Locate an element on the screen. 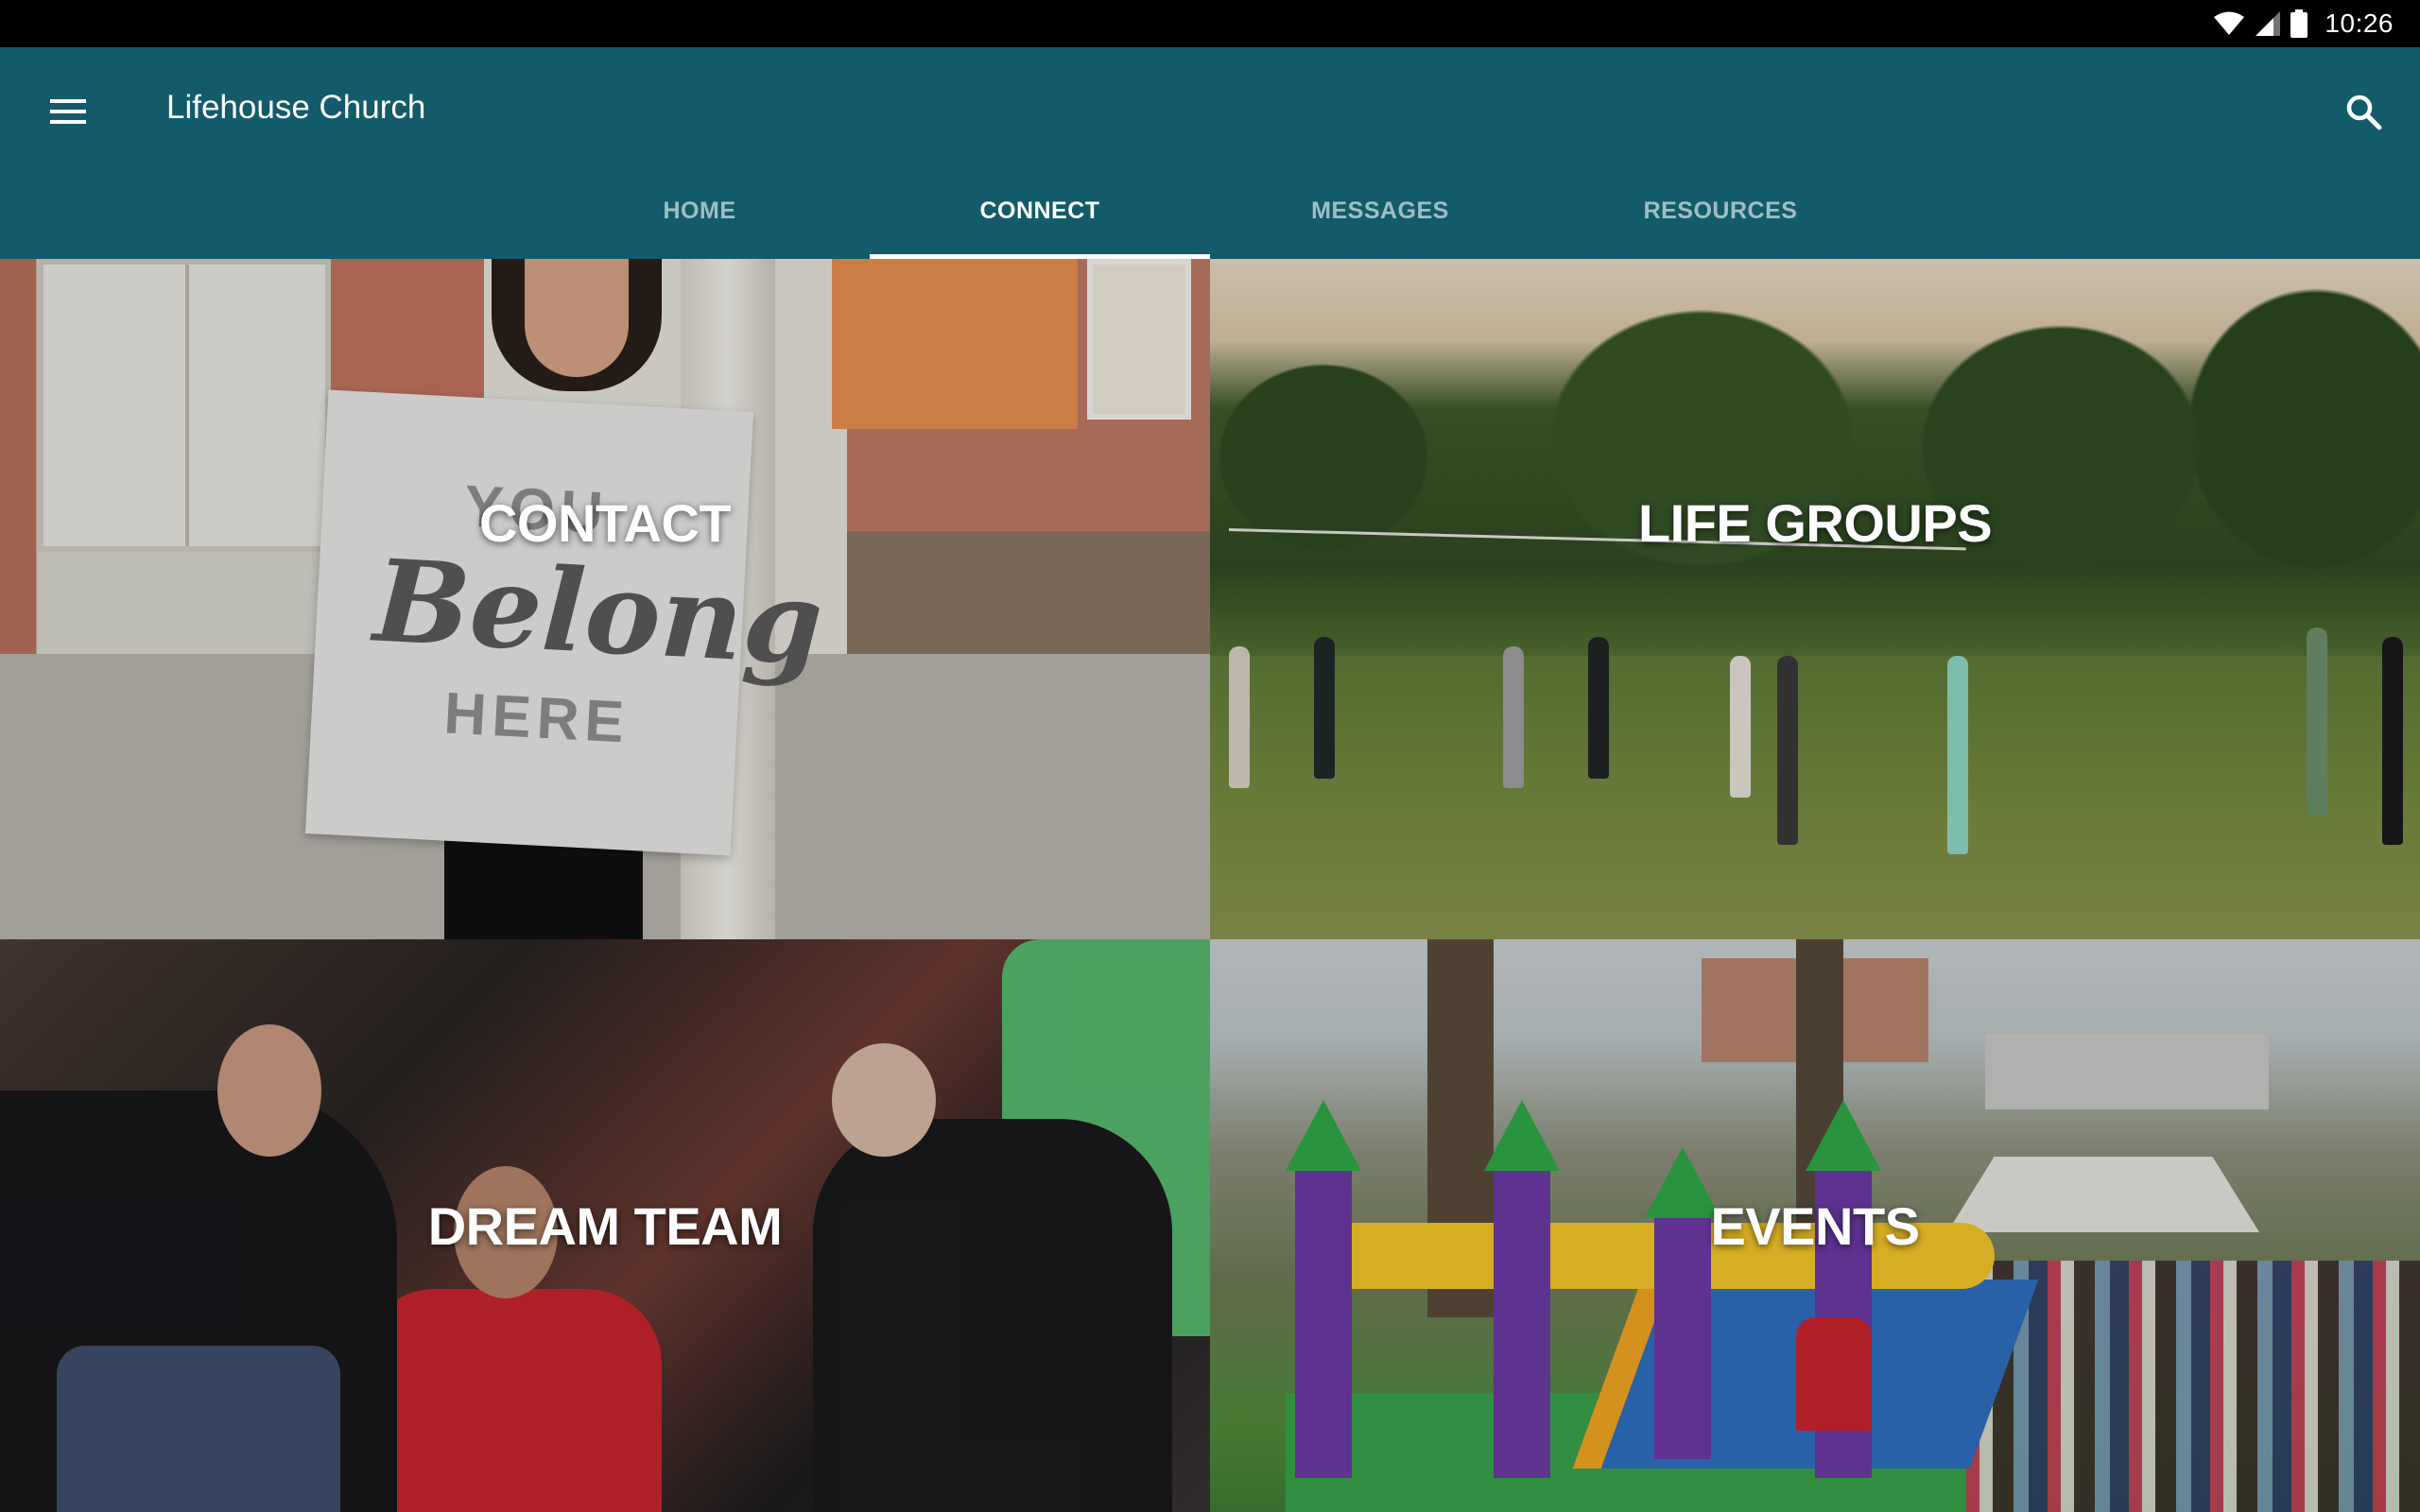 The image size is (2420, 1512). wifi-icon is located at coordinates (2229, 23).